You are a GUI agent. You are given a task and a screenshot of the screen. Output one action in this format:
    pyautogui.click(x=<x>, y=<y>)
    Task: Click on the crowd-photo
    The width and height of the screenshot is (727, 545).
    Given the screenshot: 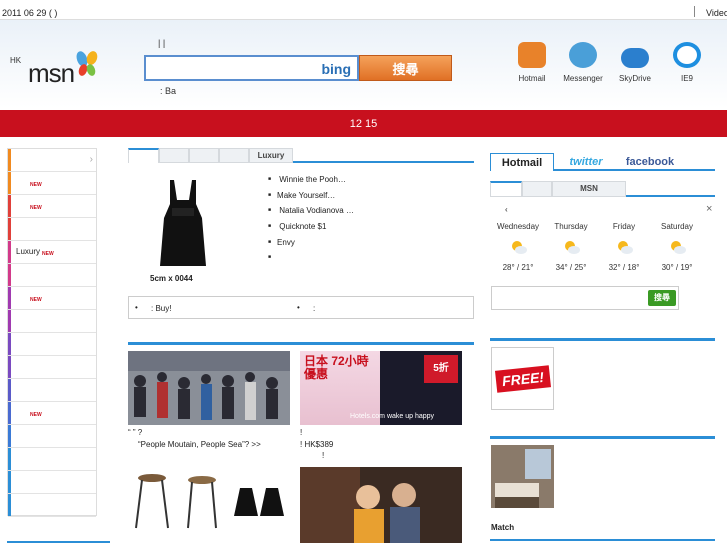 What is the action you would take?
    pyautogui.click(x=209, y=388)
    